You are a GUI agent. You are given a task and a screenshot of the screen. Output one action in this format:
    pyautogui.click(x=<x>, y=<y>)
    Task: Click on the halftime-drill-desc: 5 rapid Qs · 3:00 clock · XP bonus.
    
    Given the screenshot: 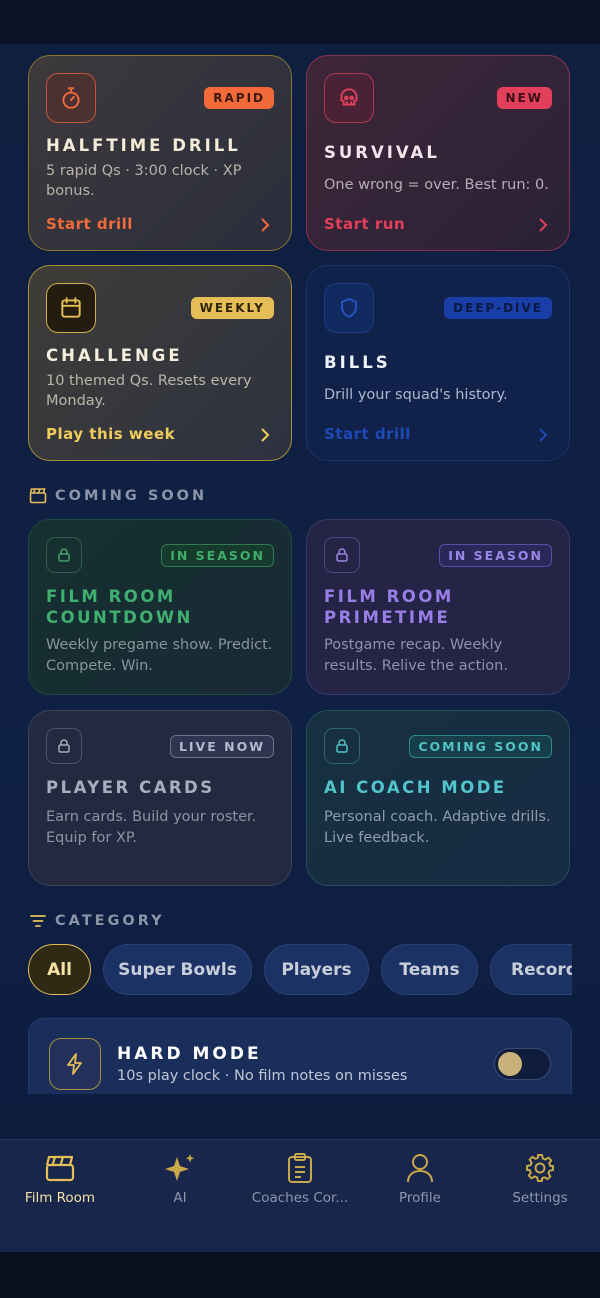 What is the action you would take?
    pyautogui.click(x=144, y=181)
    